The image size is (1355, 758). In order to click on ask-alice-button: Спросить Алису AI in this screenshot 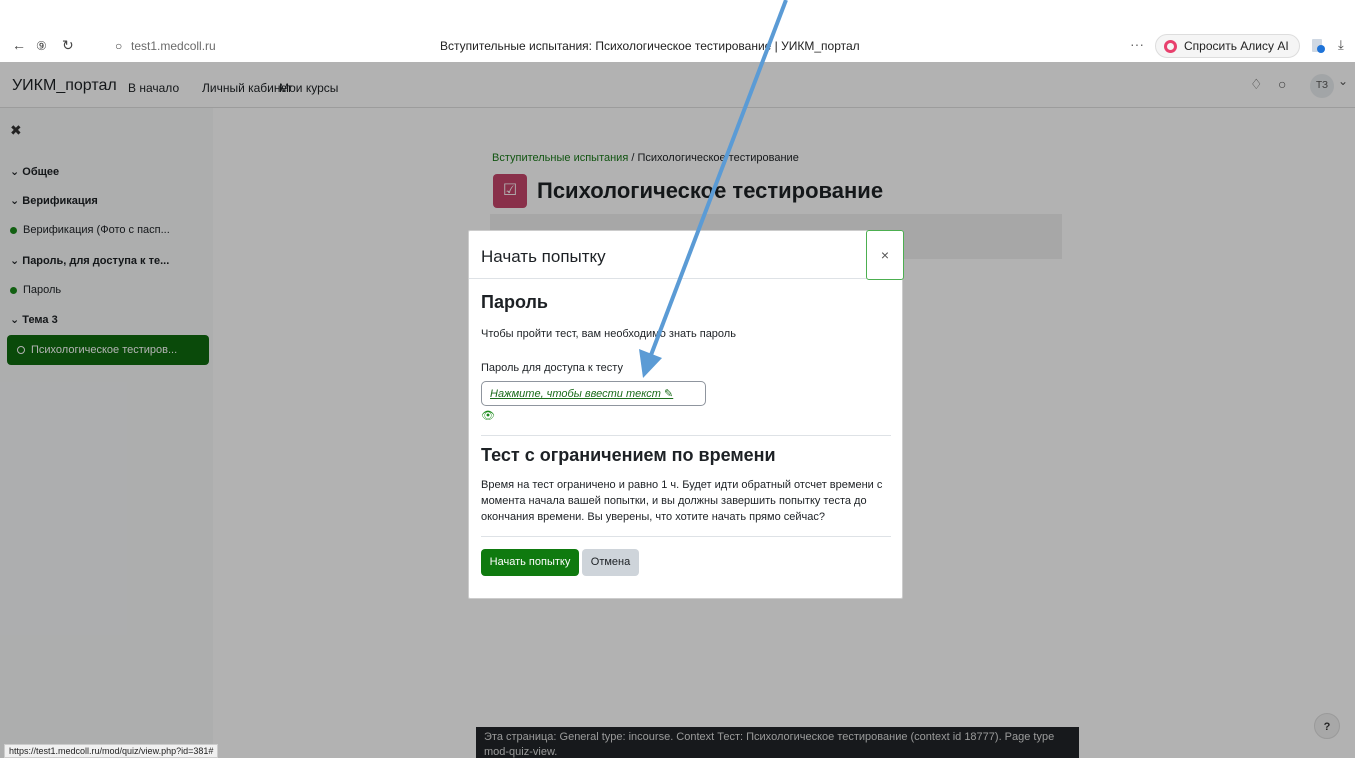, I will do `click(1227, 46)`.